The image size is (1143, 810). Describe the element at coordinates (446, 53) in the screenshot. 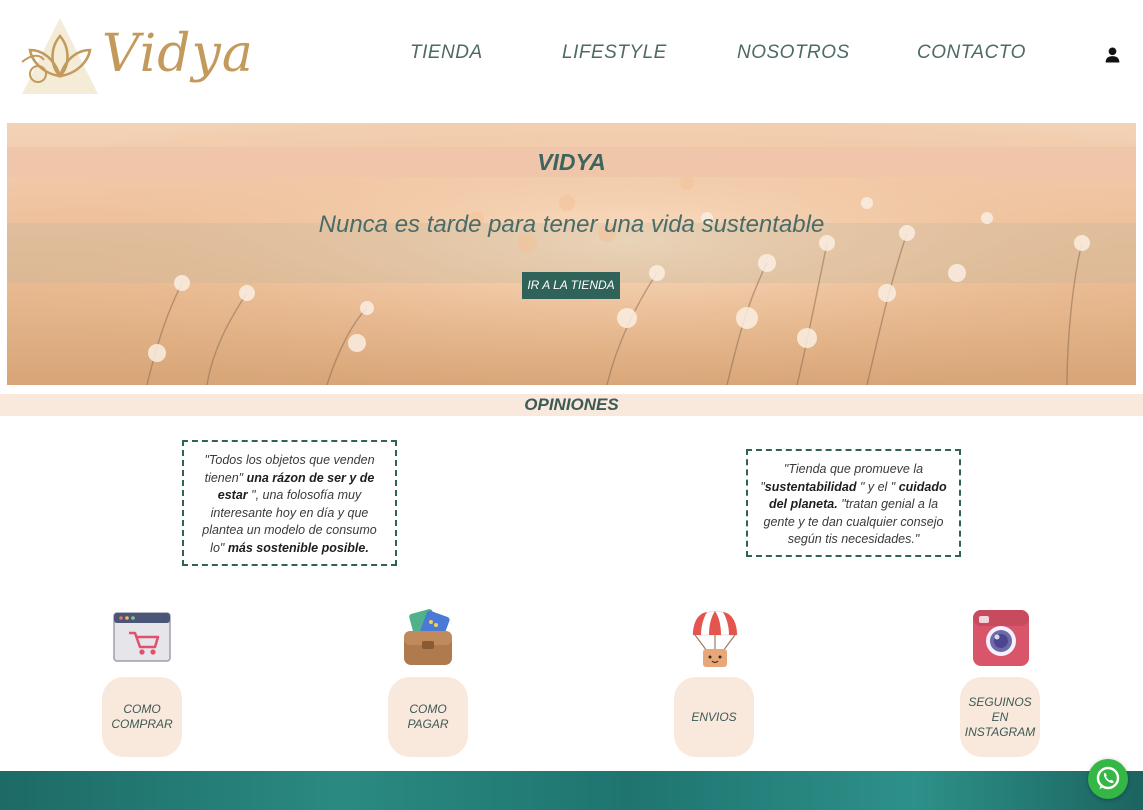

I see `nav-item-tienda: TIENDA` at that location.